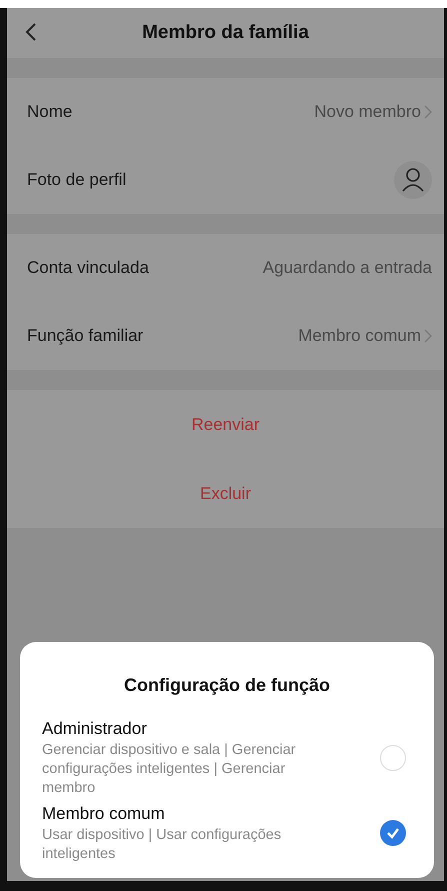  What do you see at coordinates (359, 336) in the screenshot?
I see `row-value: Membro comum` at bounding box center [359, 336].